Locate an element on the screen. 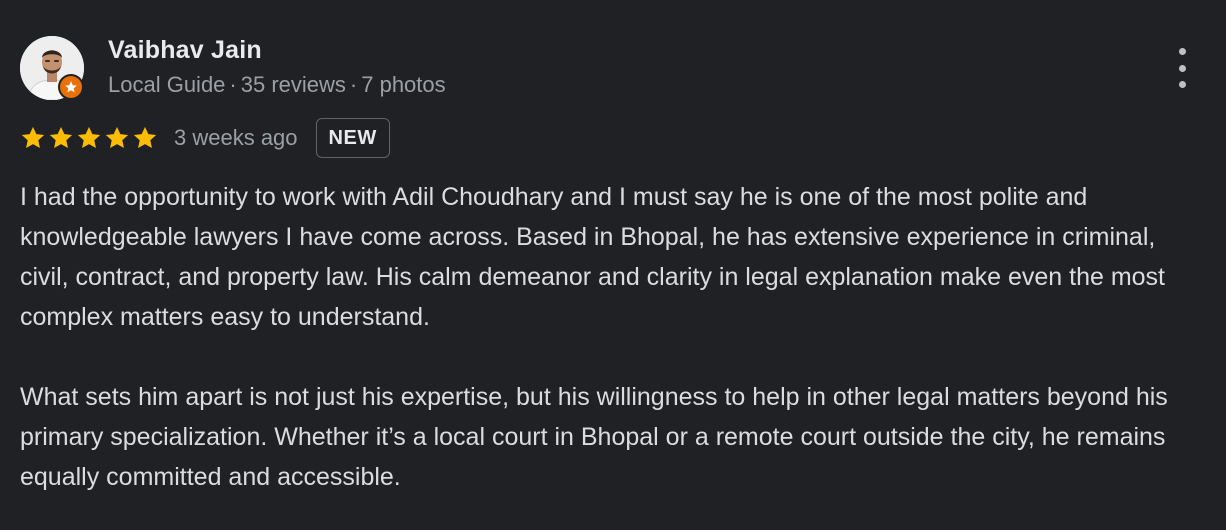 Image resolution: width=1226 pixels, height=530 pixels. reviewer-review-count: 35 reviews is located at coordinates (293, 84).